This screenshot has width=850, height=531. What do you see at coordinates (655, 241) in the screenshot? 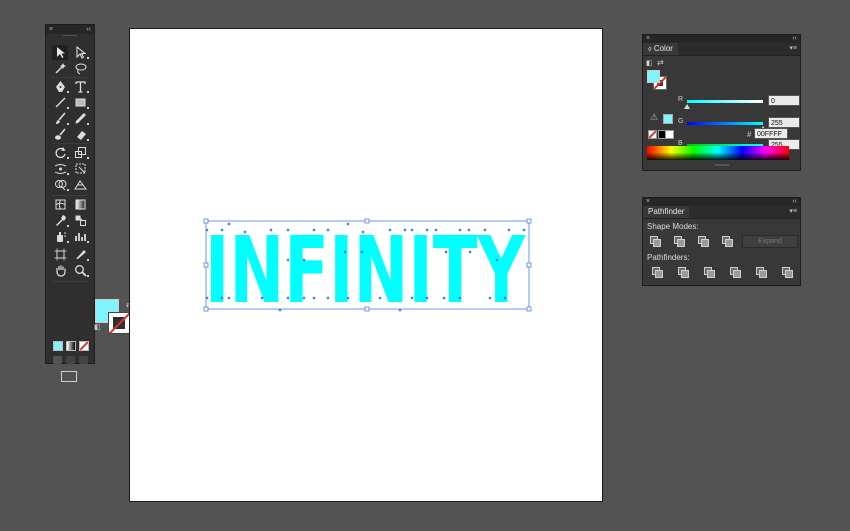
I see `unite-icon` at bounding box center [655, 241].